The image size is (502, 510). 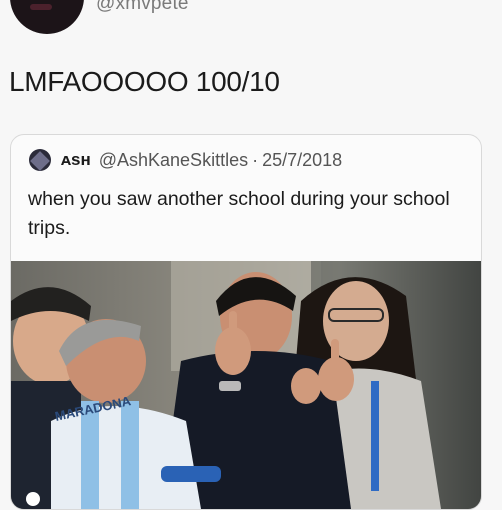 What do you see at coordinates (302, 160) in the screenshot?
I see `quoted-date: 25/7/2018` at bounding box center [302, 160].